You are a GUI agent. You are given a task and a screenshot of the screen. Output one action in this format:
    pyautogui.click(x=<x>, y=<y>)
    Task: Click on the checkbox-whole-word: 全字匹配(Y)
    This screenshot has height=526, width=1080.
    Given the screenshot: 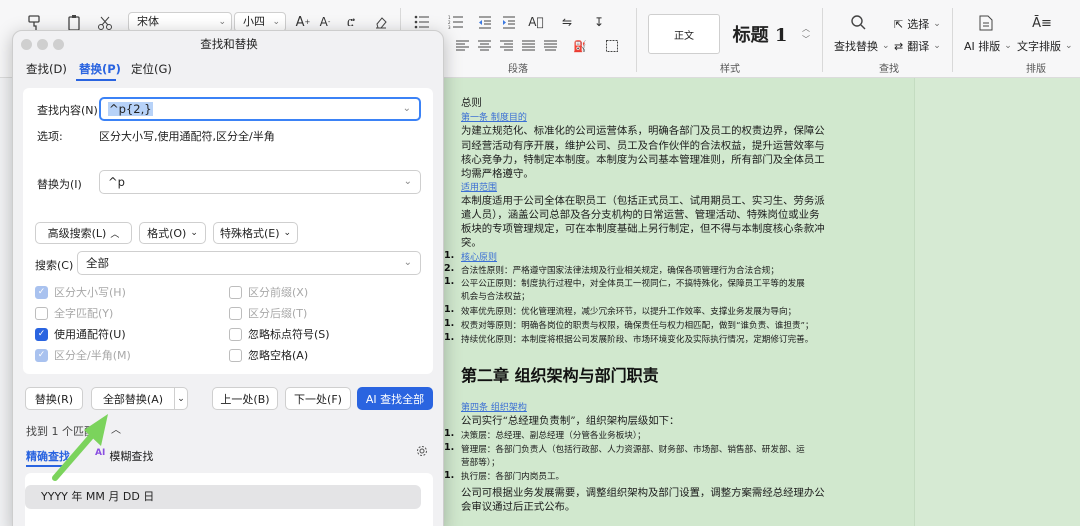 What is the action you would take?
    pyautogui.click(x=74, y=313)
    